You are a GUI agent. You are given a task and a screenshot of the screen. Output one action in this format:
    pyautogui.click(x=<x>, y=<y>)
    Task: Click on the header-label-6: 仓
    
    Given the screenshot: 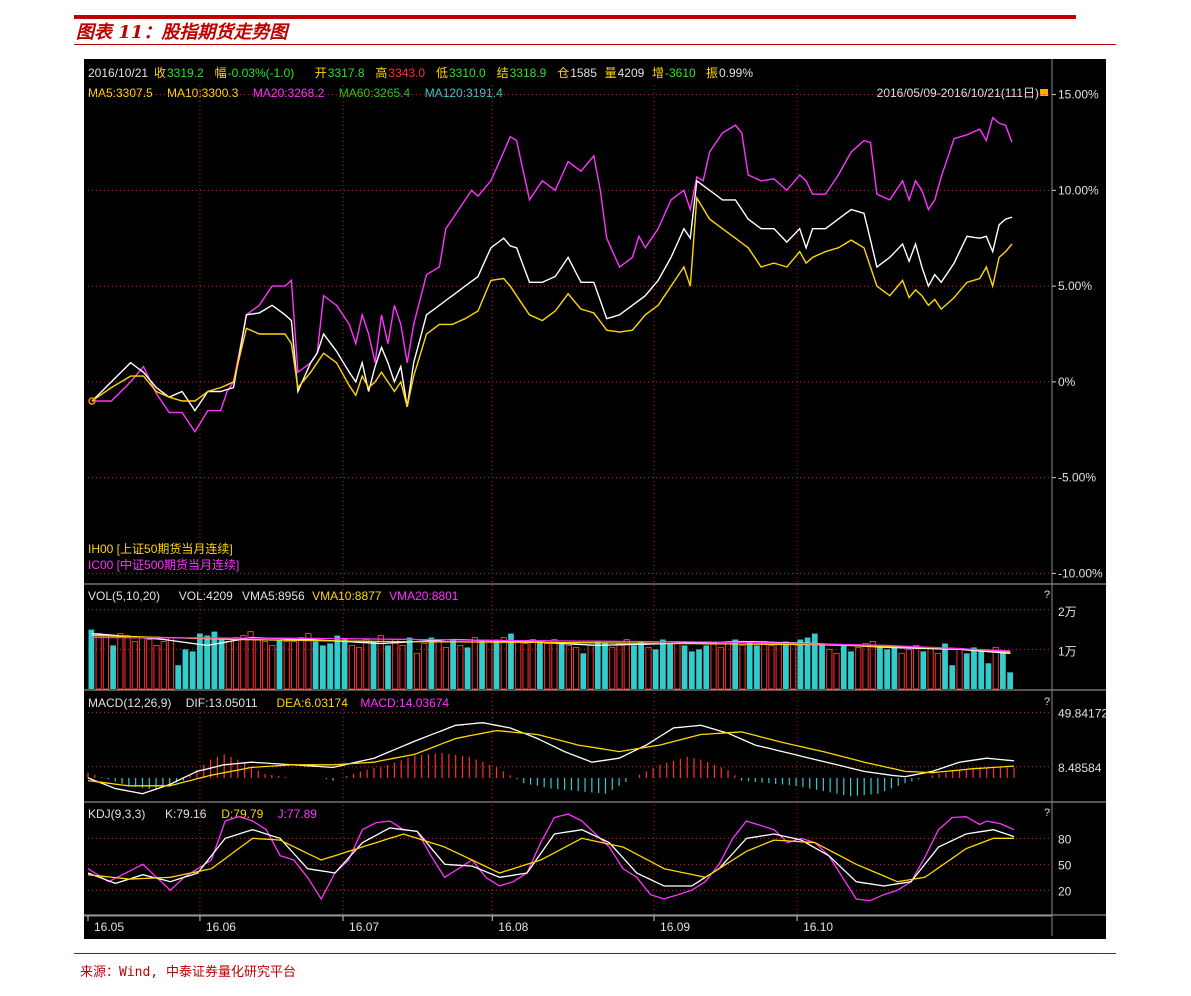 What is the action you would take?
    pyautogui.click(x=563, y=73)
    